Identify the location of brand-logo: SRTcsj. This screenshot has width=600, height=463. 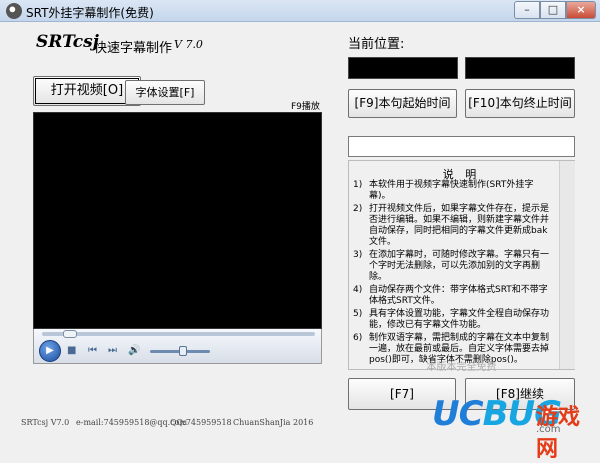
(67, 42).